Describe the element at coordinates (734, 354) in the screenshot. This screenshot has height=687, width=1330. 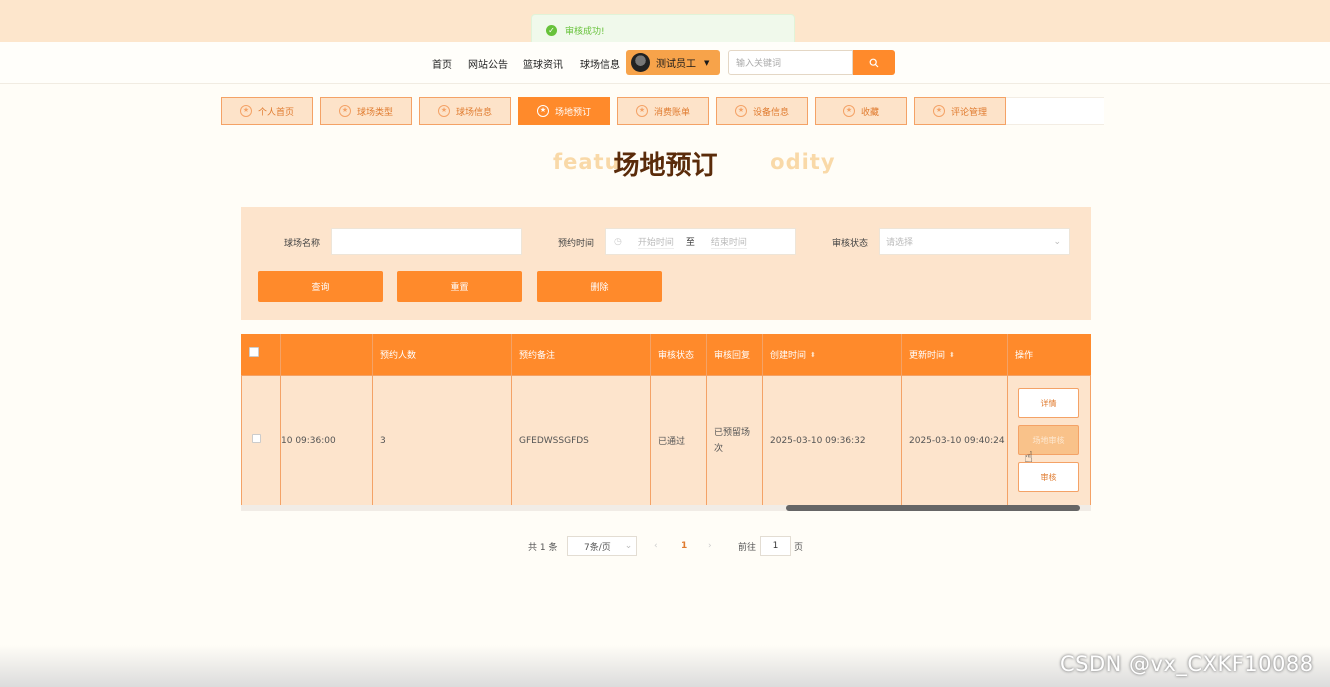
I see `header-reply: 审核回复` at that location.